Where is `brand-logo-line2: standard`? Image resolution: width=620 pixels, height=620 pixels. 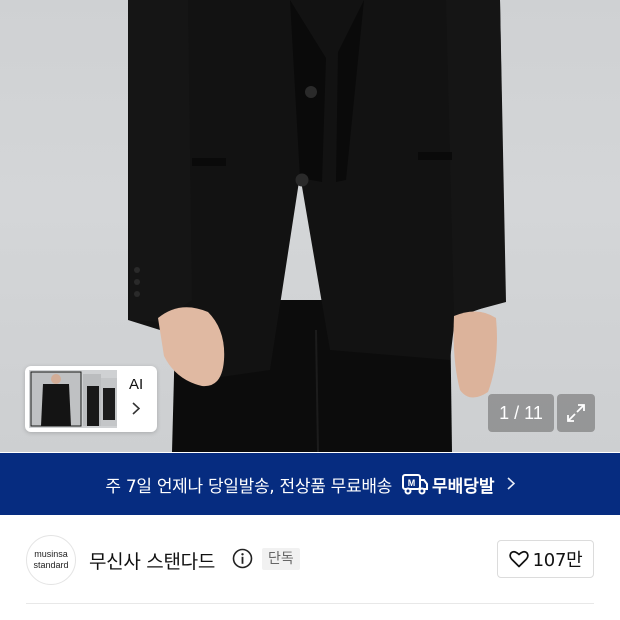 brand-logo-line2: standard is located at coordinates (51, 565).